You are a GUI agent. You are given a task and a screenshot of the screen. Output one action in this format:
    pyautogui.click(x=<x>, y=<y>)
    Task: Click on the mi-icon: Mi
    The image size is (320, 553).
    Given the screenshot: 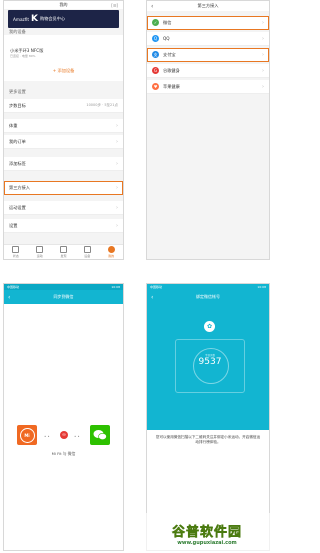 What is the action you would take?
    pyautogui.click(x=27, y=435)
    